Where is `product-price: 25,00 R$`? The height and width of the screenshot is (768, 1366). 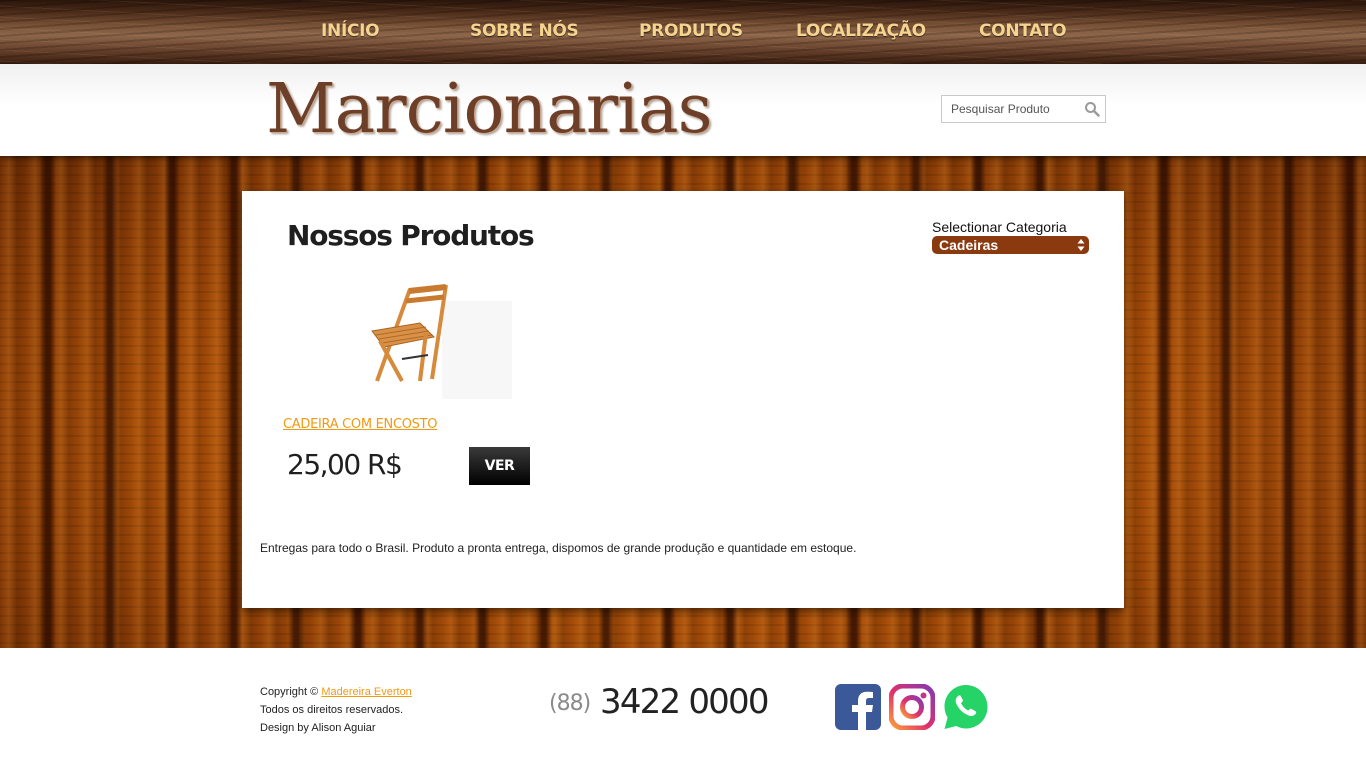 product-price: 25,00 R$ is located at coordinates (345, 464).